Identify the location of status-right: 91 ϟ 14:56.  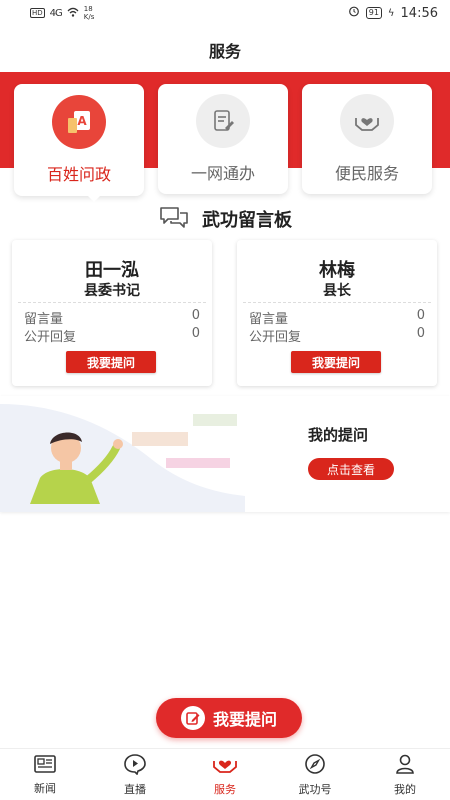
(393, 13).